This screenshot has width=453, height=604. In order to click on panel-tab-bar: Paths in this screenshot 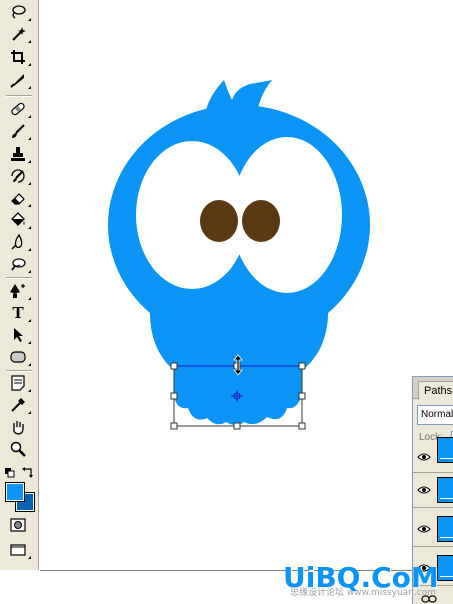, I will do `click(433, 388)`.